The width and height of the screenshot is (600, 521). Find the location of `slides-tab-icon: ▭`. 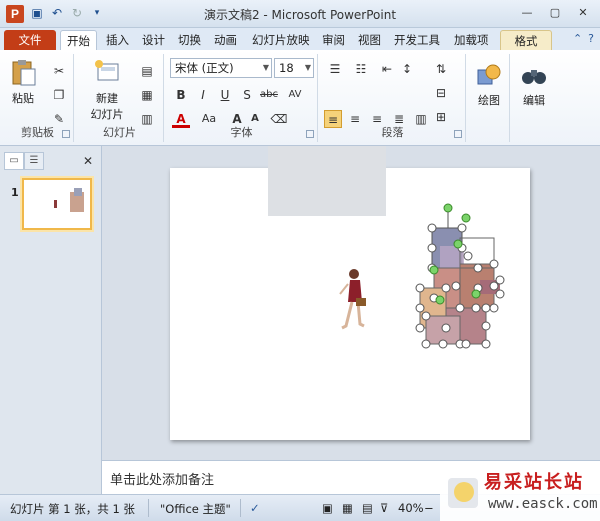

slides-tab-icon: ▭ is located at coordinates (14, 161).